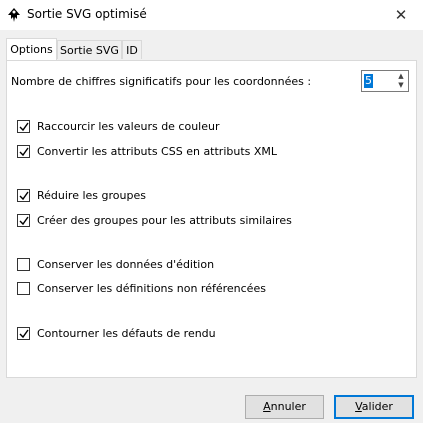 This screenshot has height=423, width=423. I want to click on title-bar: Sortie SVG optimisé ✕, so click(211, 15).